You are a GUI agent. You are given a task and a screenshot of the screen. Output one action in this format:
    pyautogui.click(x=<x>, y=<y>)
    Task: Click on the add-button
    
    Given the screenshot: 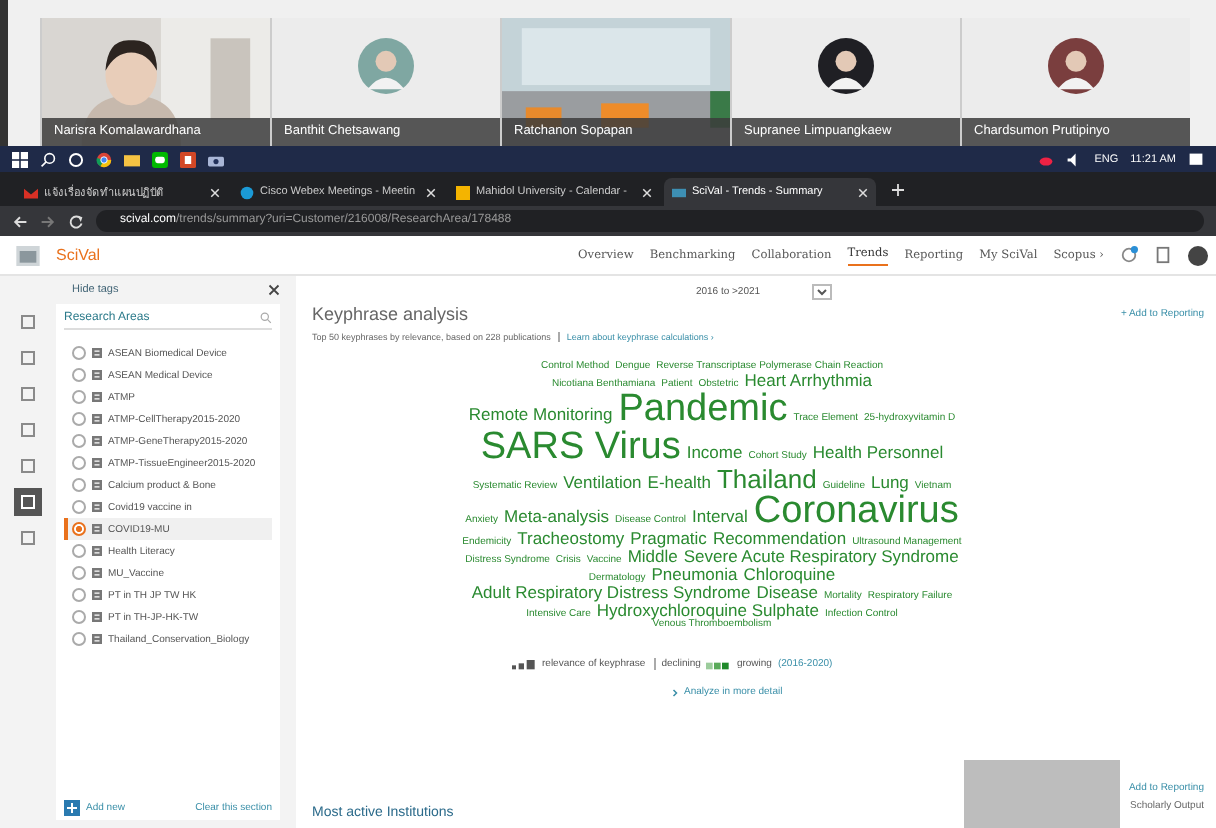 What is the action you would take?
    pyautogui.click(x=72, y=808)
    